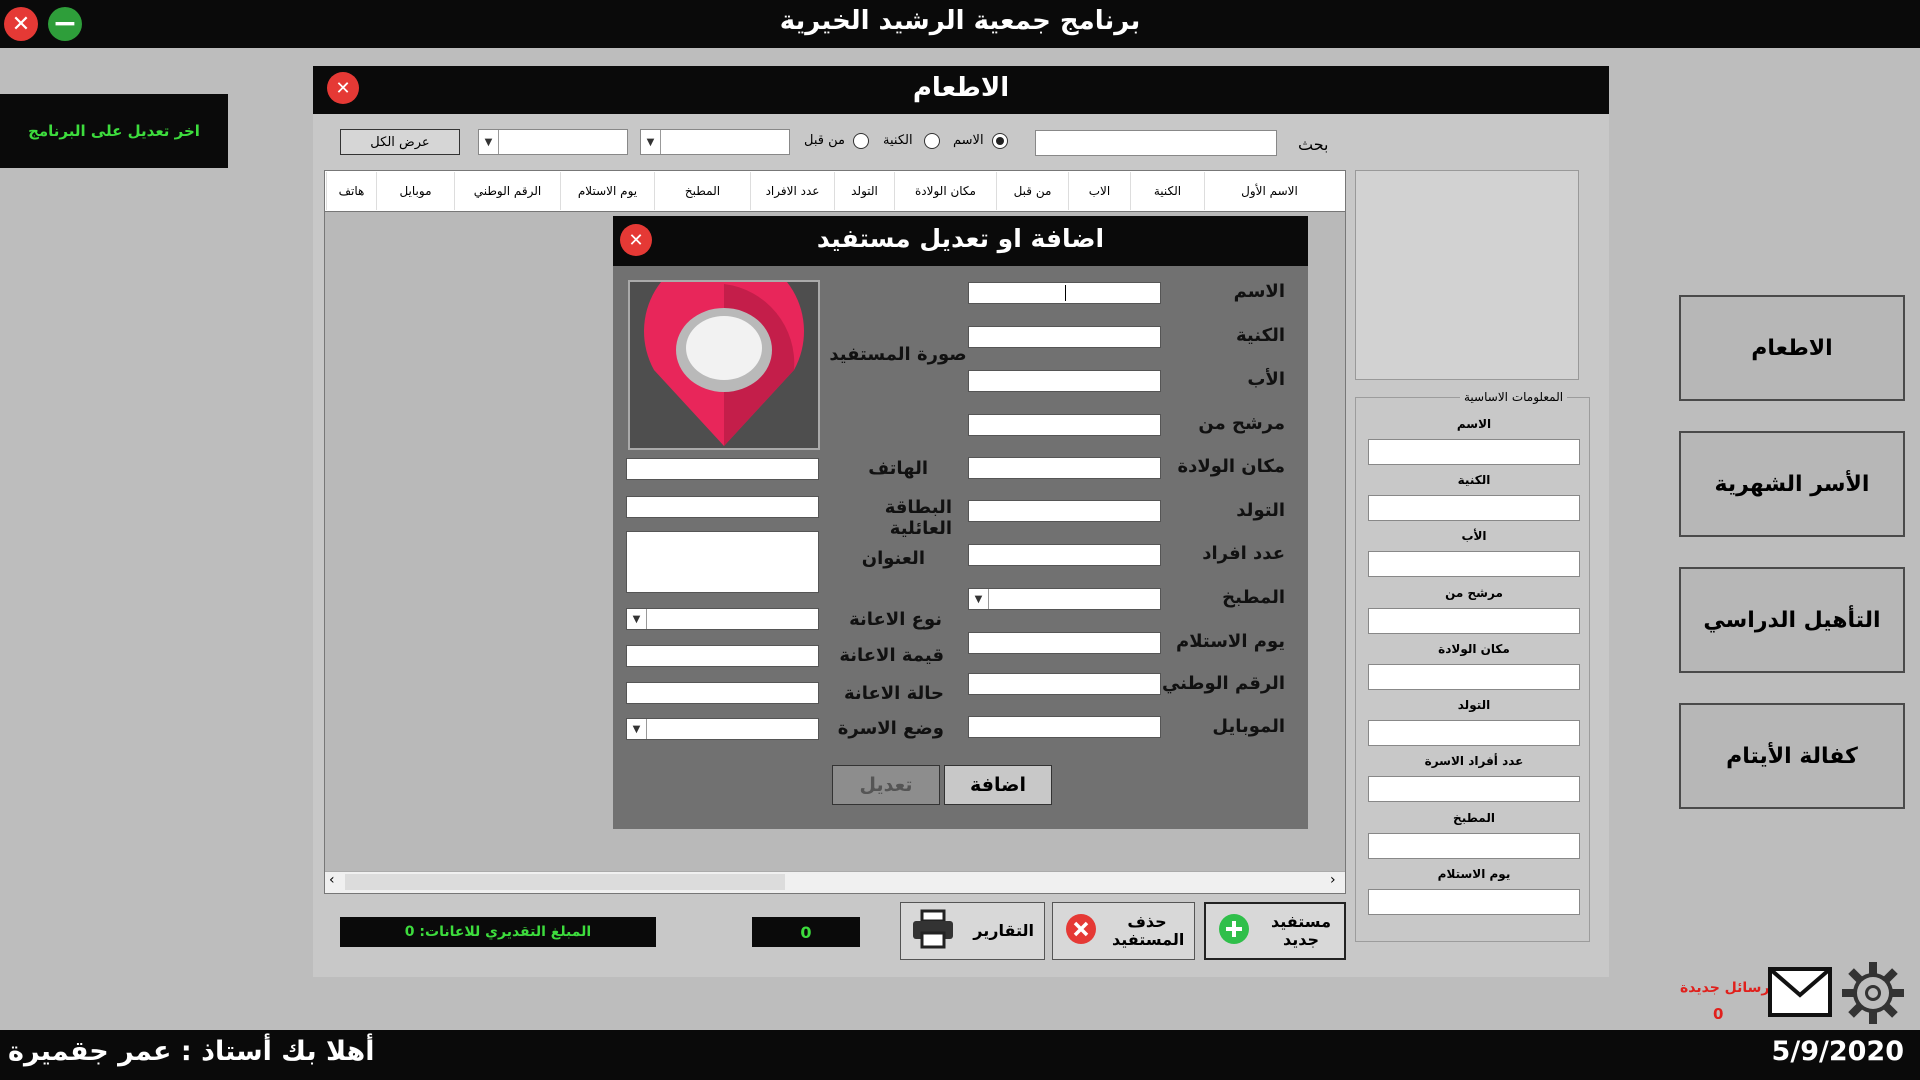 The height and width of the screenshot is (1080, 1920). What do you see at coordinates (1514, 397) in the screenshot?
I see `basic-info-title: المعلومات الاساسية` at bounding box center [1514, 397].